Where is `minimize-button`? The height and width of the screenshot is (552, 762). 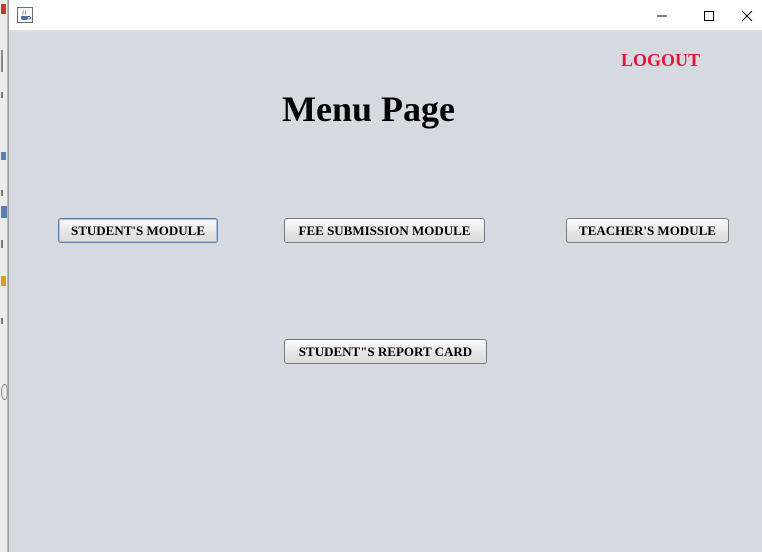
minimize-button is located at coordinates (662, 15).